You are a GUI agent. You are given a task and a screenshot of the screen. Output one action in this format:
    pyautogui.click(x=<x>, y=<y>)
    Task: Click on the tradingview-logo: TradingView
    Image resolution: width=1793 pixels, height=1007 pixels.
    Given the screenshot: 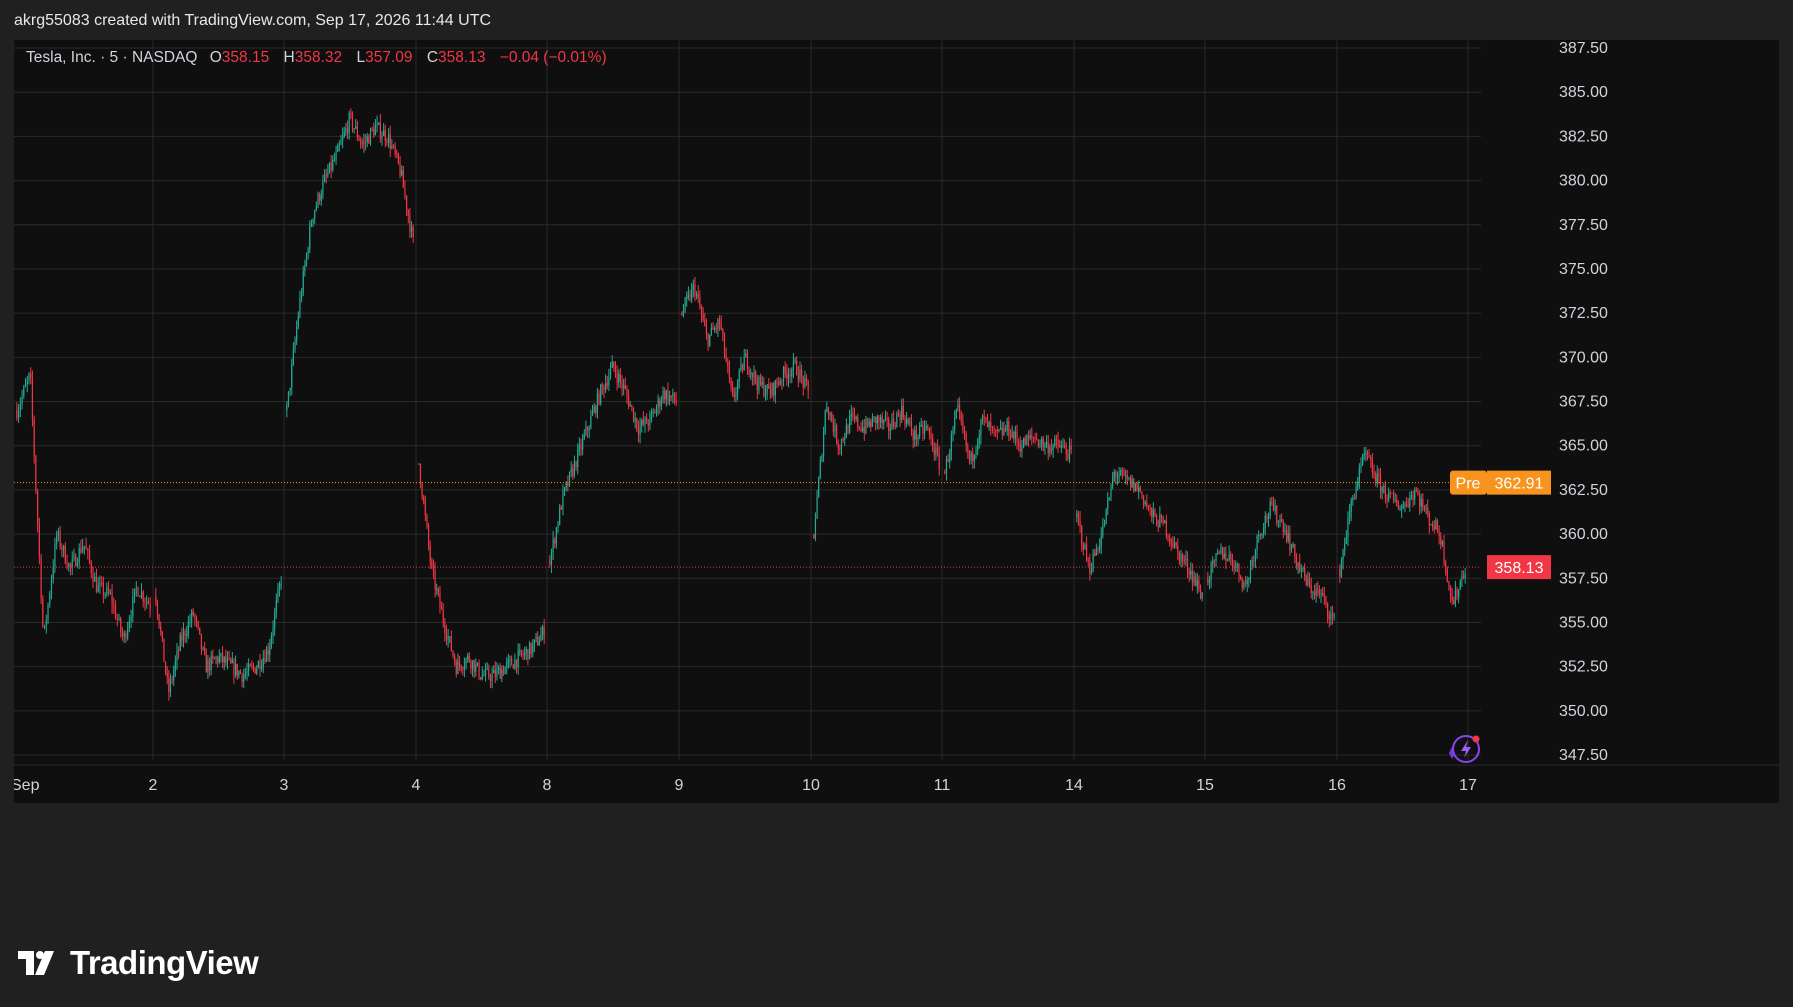 What is the action you would take?
    pyautogui.click(x=138, y=963)
    